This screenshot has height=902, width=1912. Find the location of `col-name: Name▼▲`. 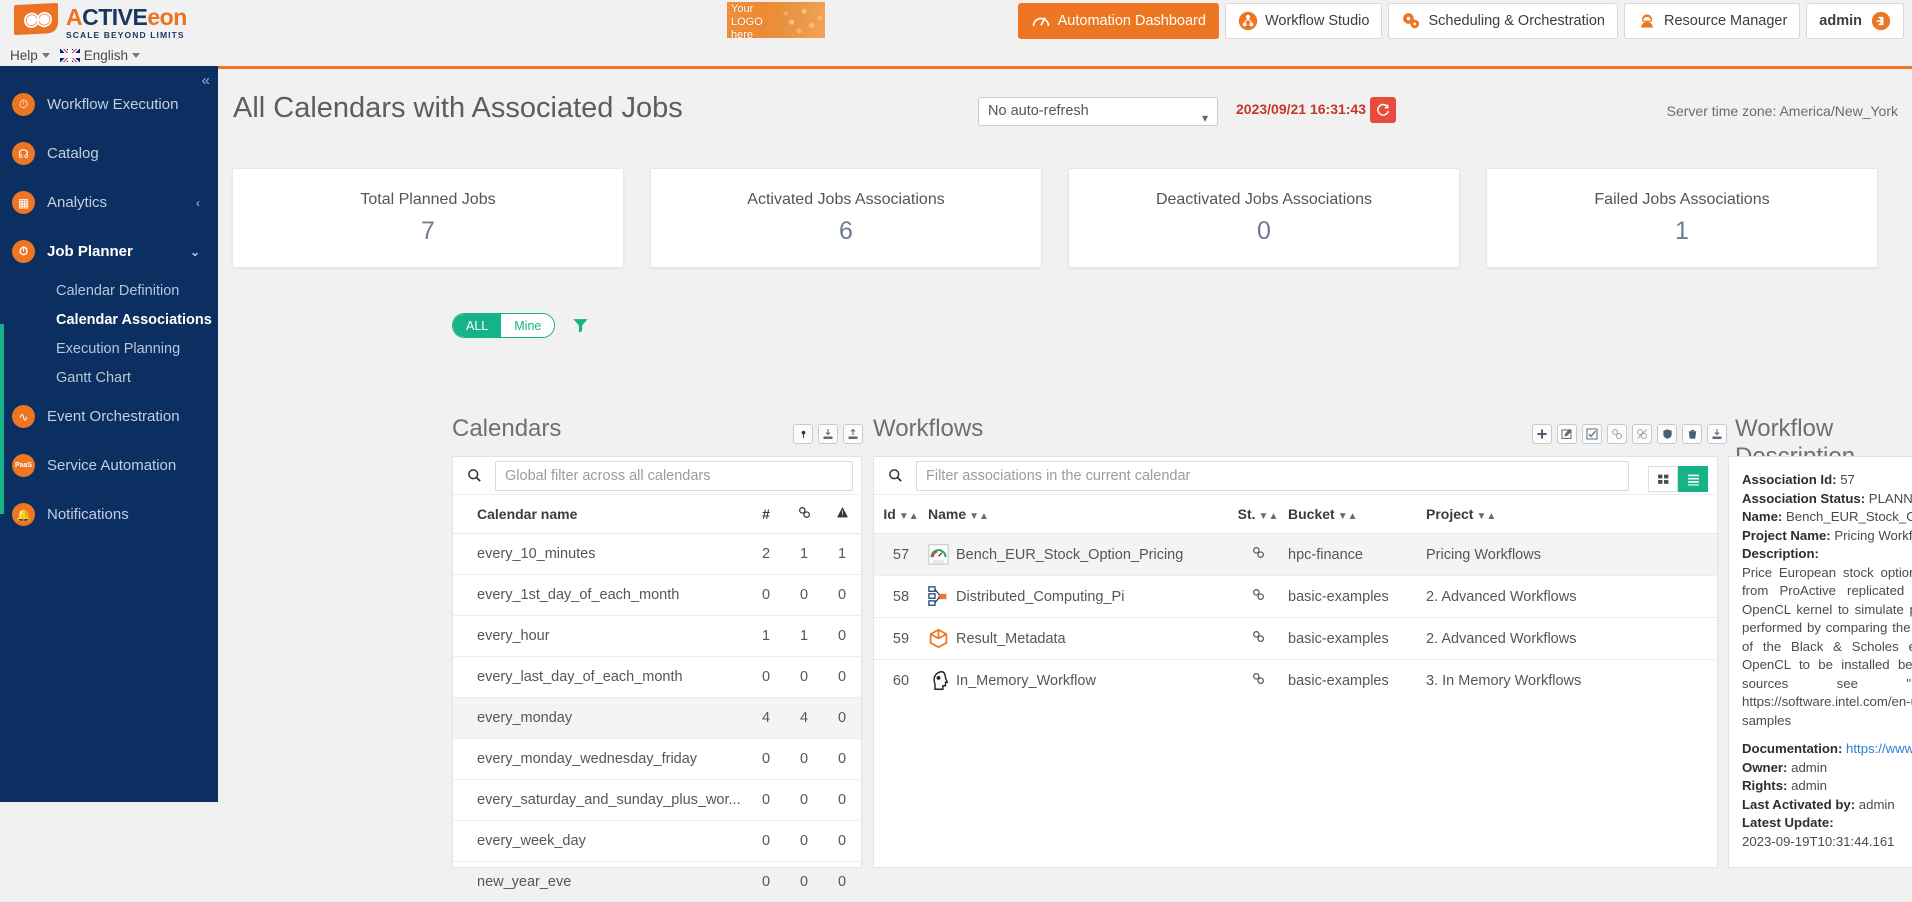

col-name: Name▼▲ is located at coordinates (1078, 514).